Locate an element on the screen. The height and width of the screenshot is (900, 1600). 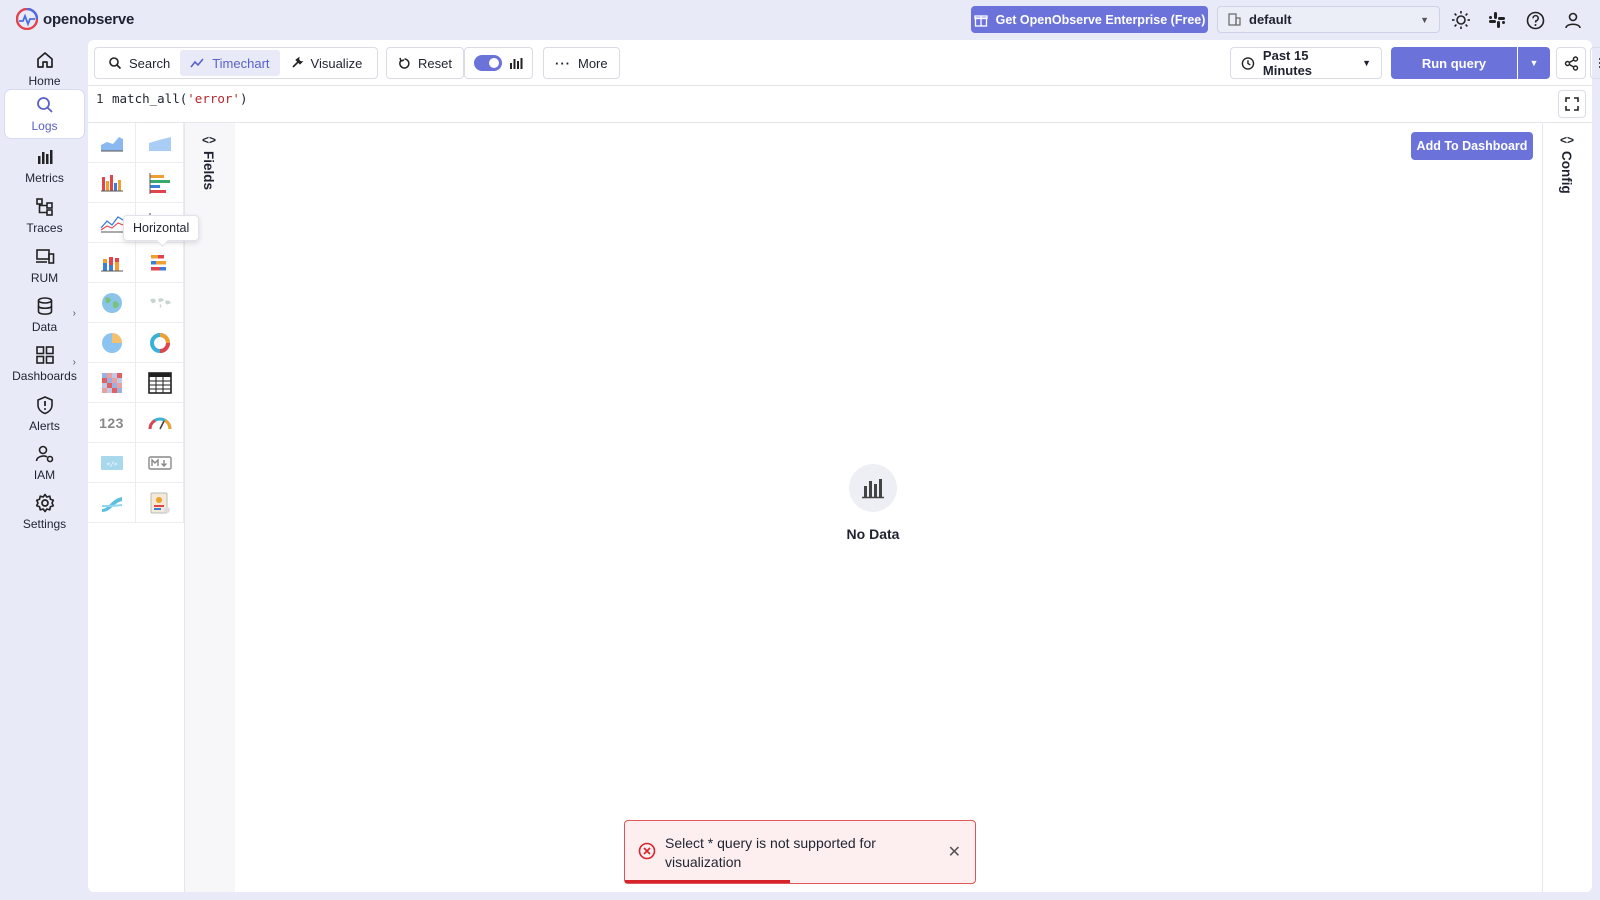
mode-toggle-group: Search Timechart Visualize is located at coordinates (236, 63).